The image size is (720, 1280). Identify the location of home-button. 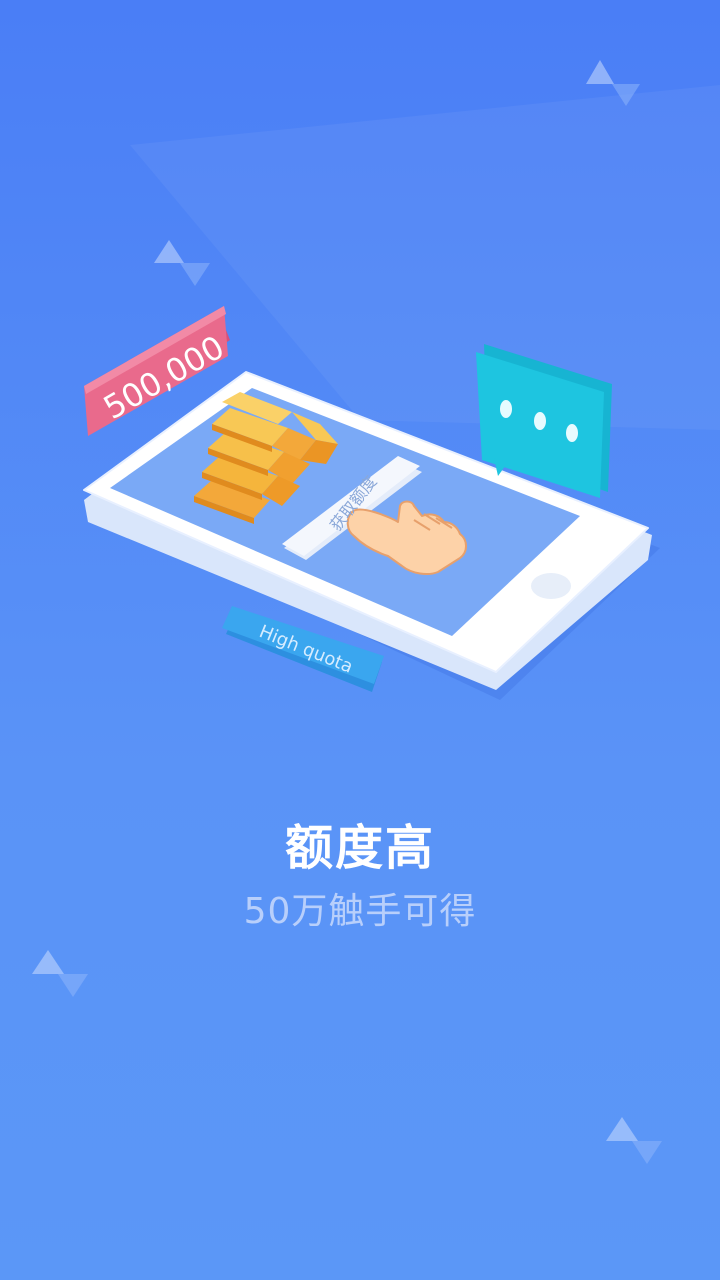
(551, 586).